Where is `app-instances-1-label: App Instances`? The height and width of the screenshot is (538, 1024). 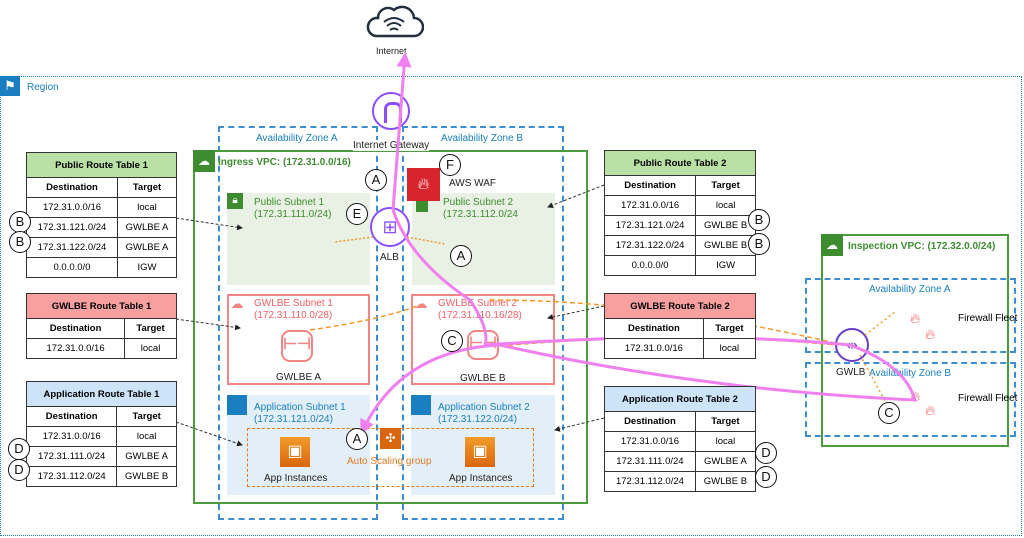
app-instances-1-label: App Instances is located at coordinates (296, 478).